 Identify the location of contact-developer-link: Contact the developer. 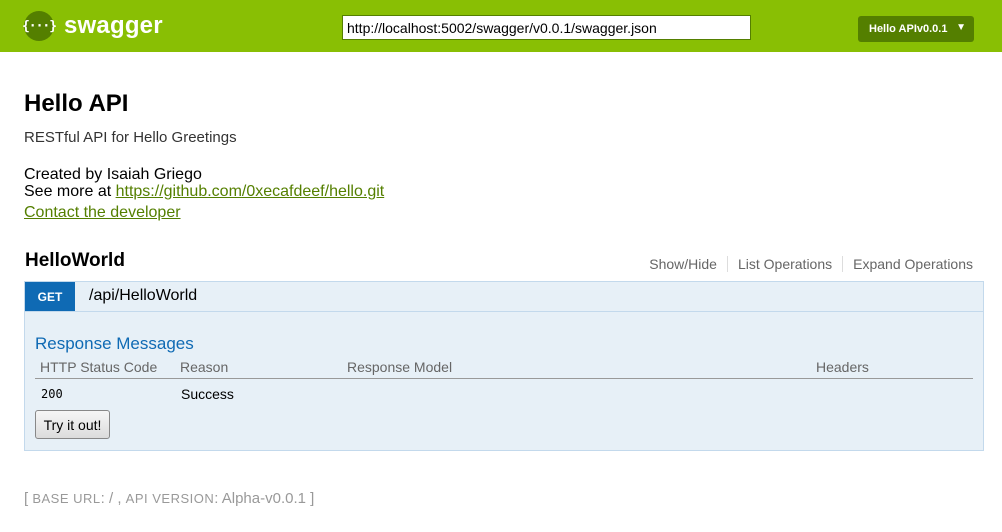
(102, 213).